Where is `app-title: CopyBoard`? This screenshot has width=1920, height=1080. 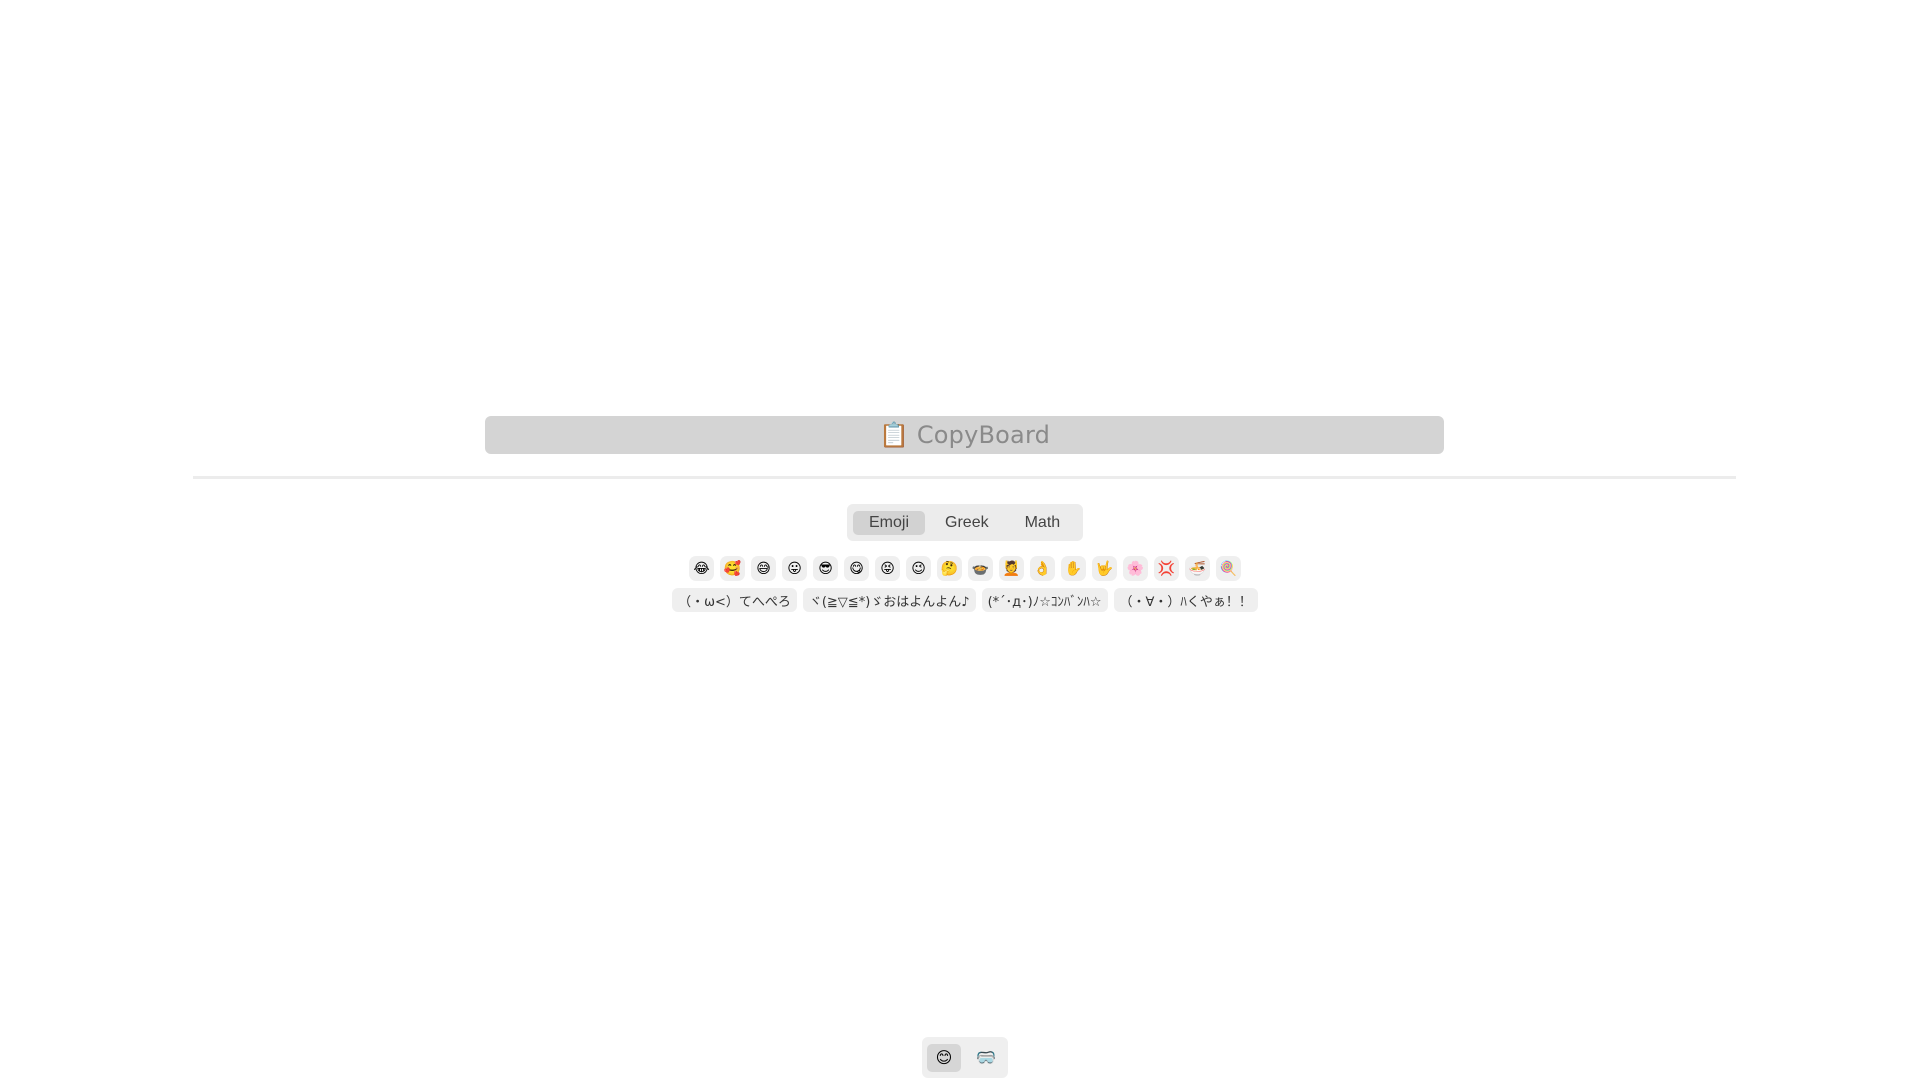 app-title: CopyBoard is located at coordinates (983, 435).